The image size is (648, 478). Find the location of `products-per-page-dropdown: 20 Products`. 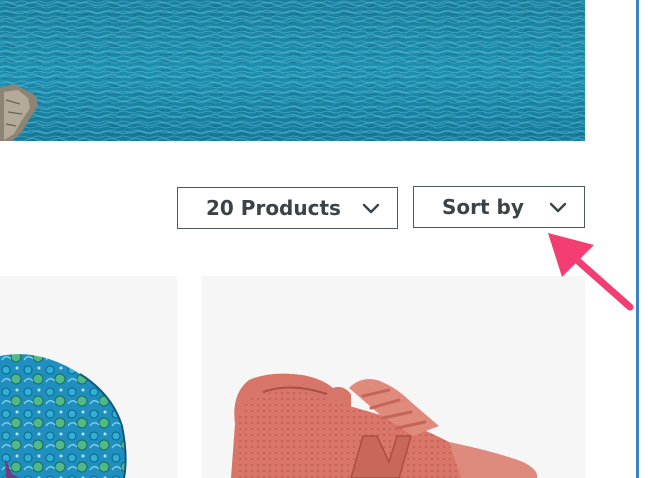

products-per-page-dropdown: 20 Products is located at coordinates (287, 208).